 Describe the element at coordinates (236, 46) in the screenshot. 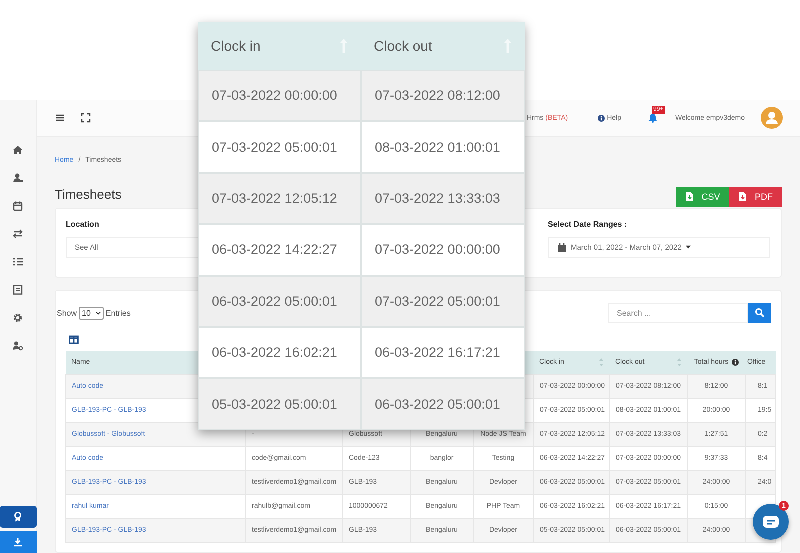

I see `column-header: Clock in` at that location.